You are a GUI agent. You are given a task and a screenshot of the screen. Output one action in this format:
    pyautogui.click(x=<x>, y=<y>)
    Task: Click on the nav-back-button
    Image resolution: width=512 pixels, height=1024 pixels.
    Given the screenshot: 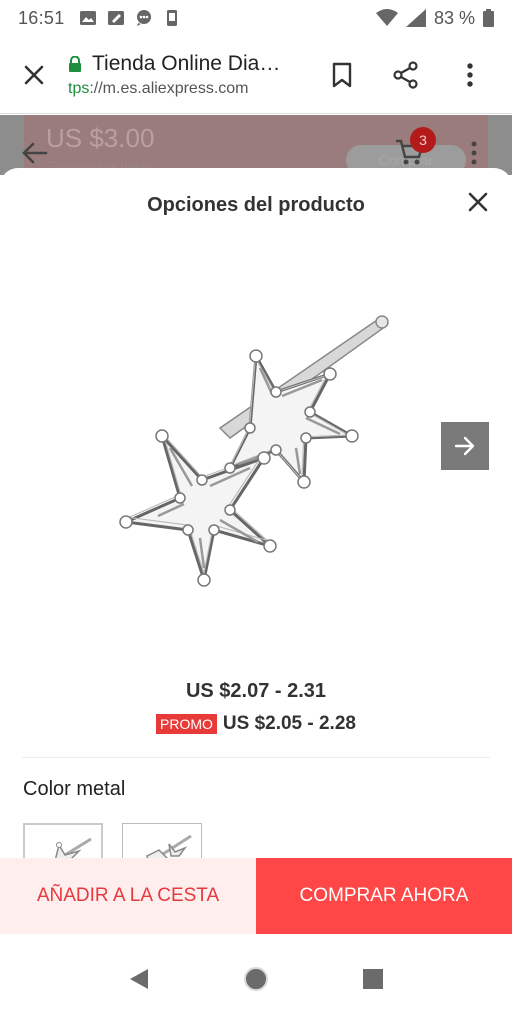 What is the action you would take?
    pyautogui.click(x=139, y=979)
    